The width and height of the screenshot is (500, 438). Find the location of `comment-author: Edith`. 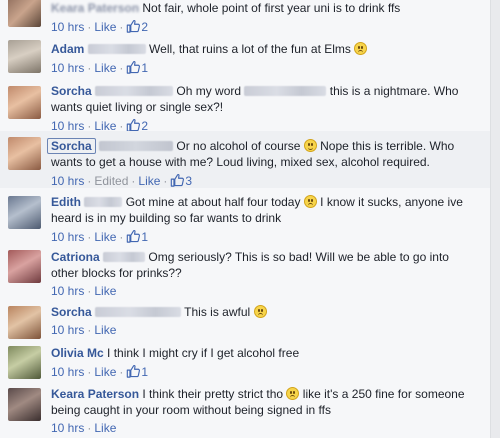

comment-author: Edith is located at coordinates (66, 202).